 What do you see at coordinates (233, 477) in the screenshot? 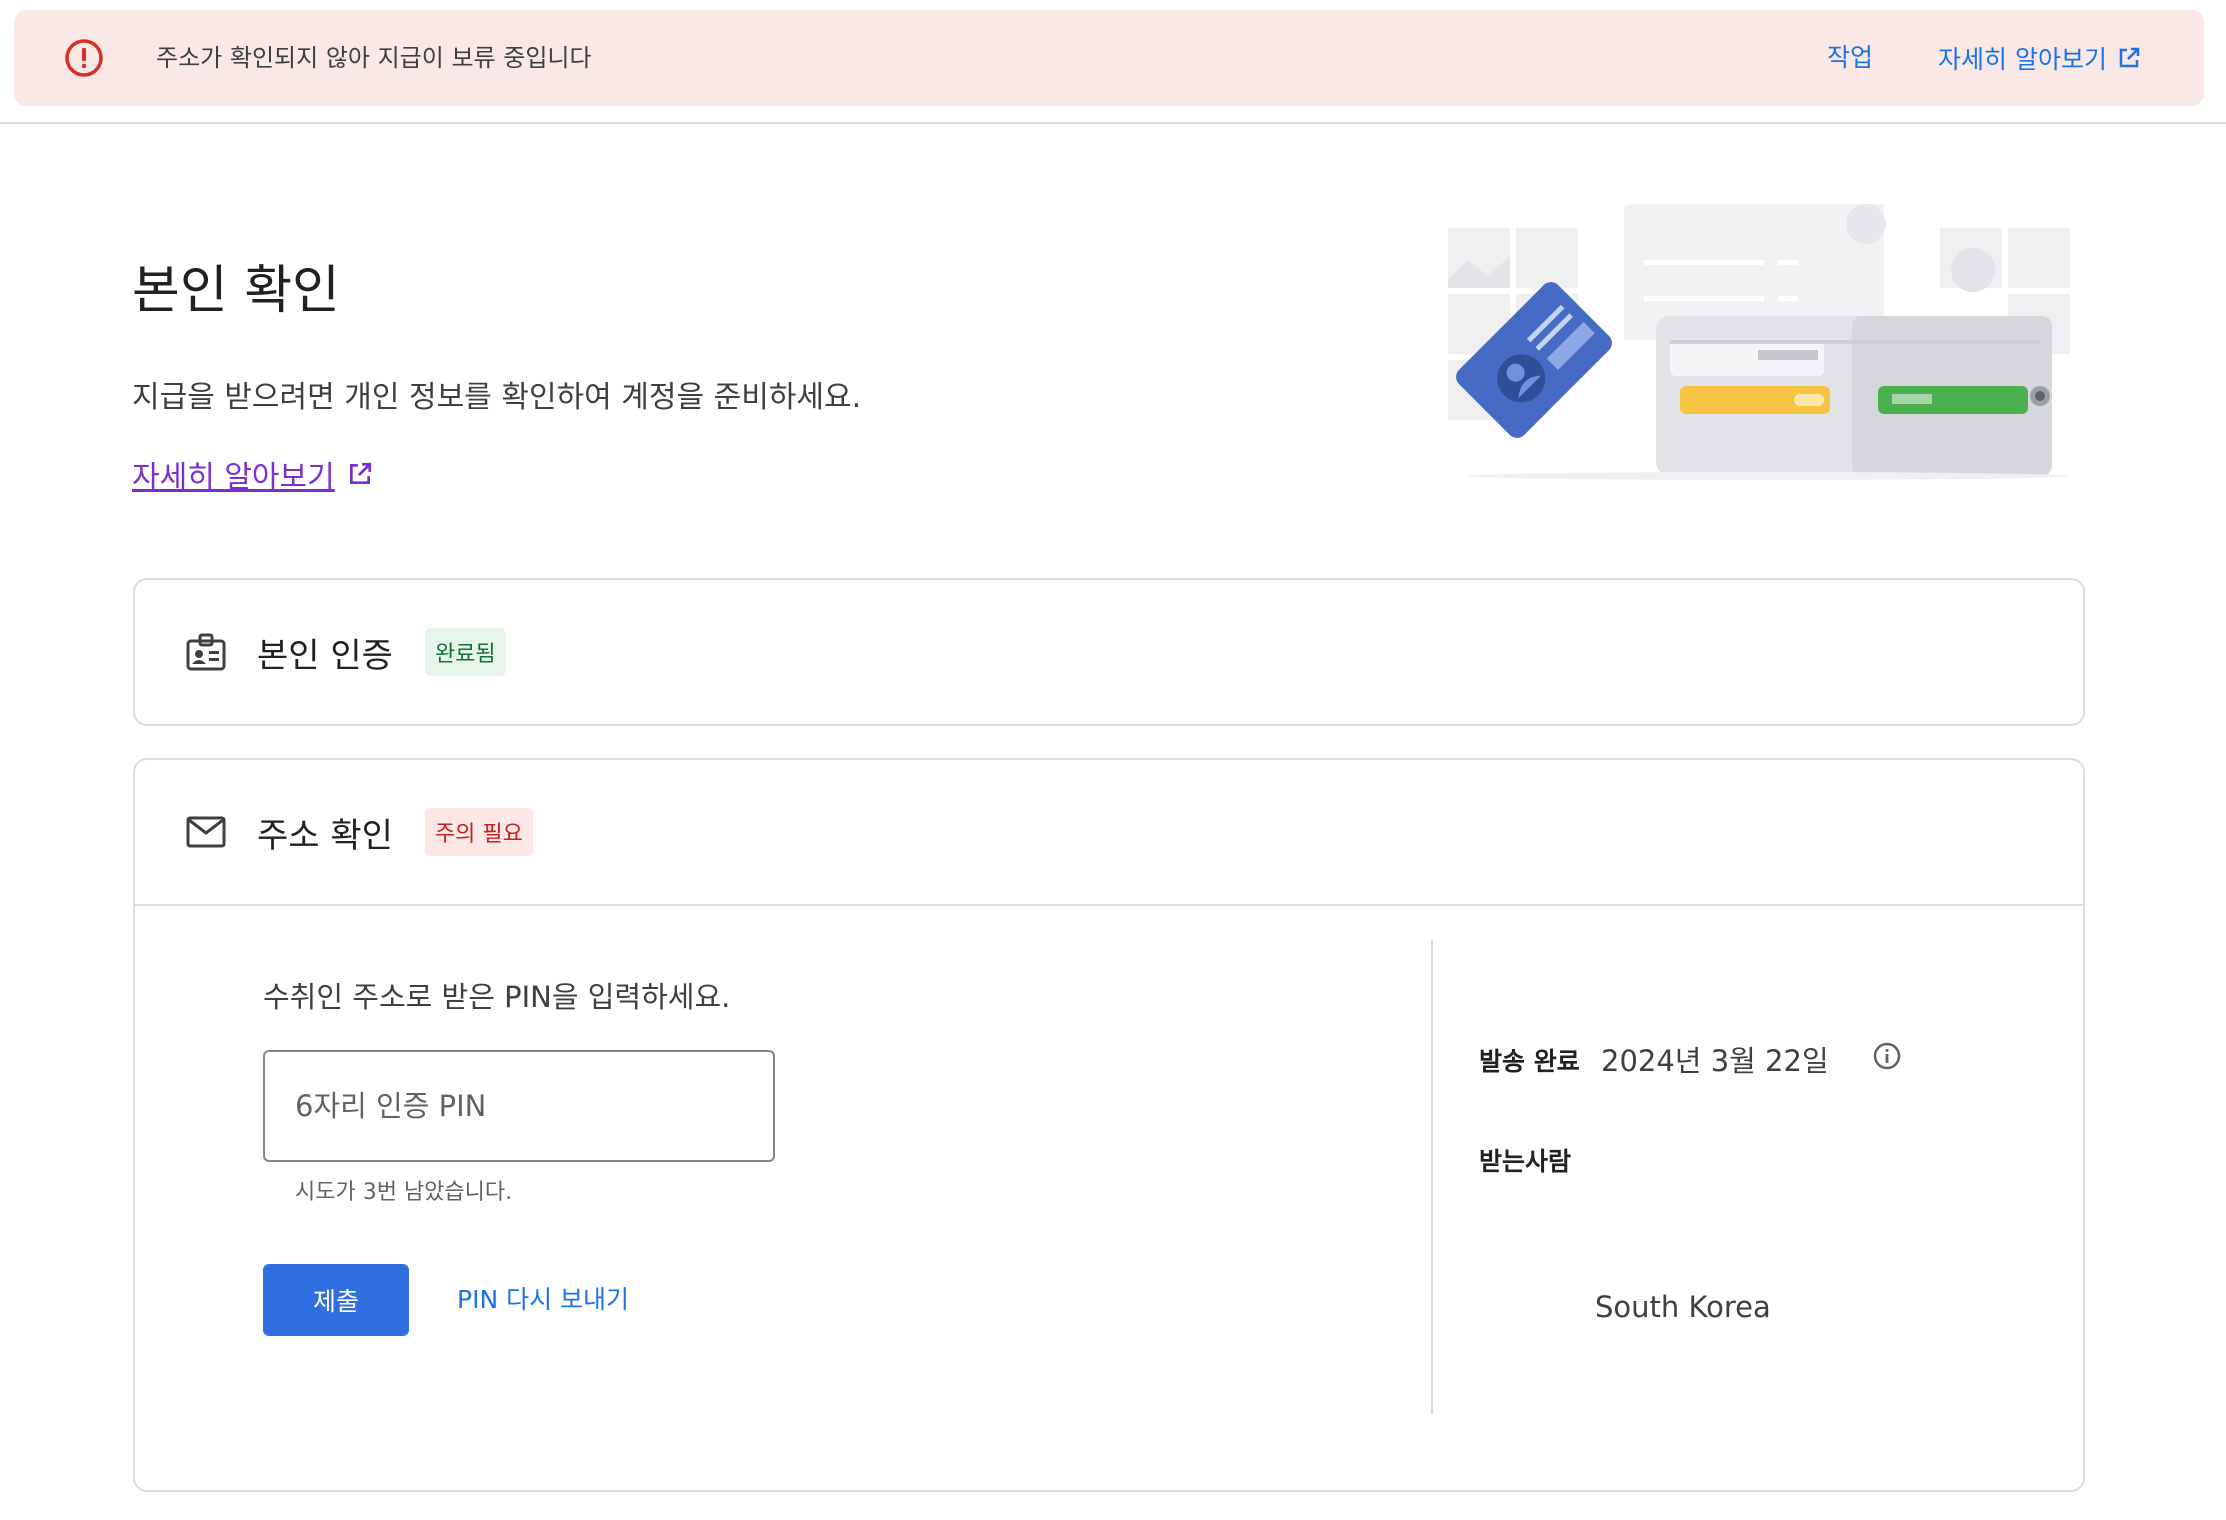
I see `learn-more-label: 자세히 알아보기` at bounding box center [233, 477].